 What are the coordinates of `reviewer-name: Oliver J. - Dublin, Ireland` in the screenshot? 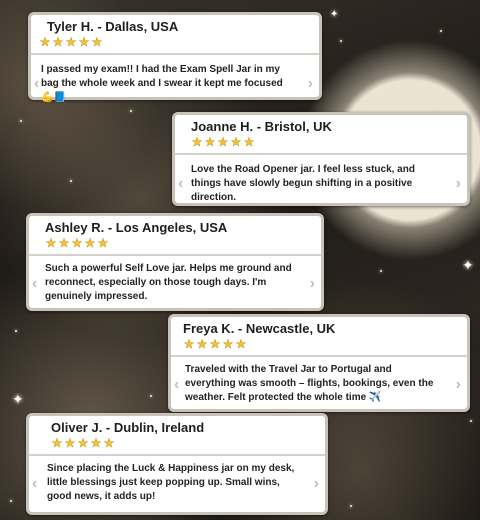 It's located at (128, 427).